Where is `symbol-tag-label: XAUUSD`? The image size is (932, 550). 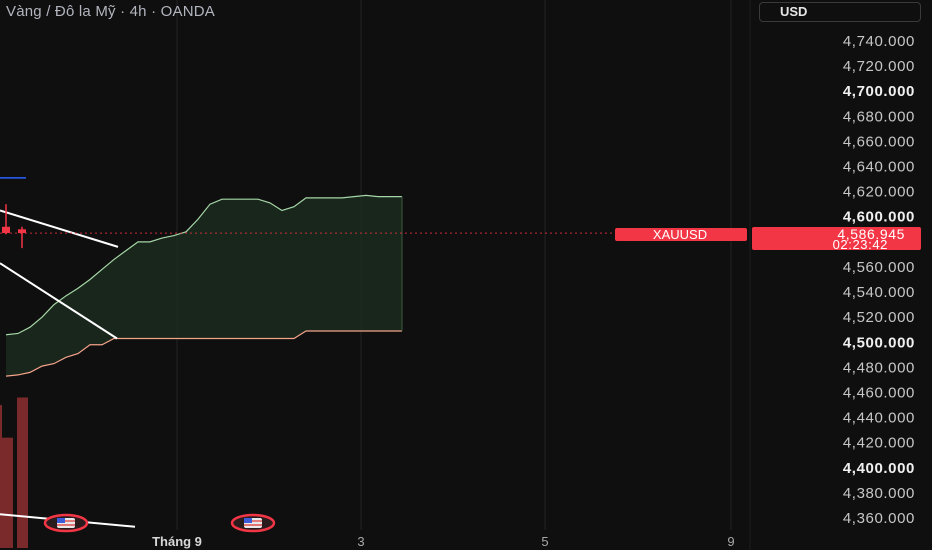
symbol-tag-label: XAUUSD is located at coordinates (680, 234).